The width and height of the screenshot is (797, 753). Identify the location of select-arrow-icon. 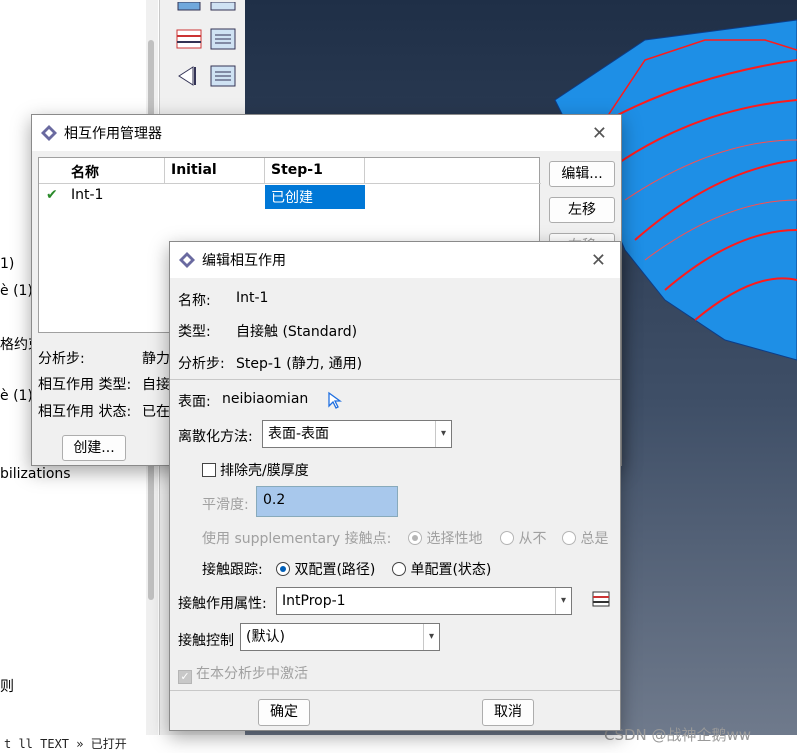
(334, 401).